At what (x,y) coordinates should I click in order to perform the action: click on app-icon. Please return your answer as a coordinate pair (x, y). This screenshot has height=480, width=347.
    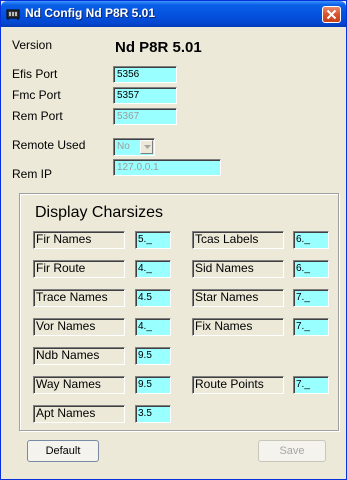
    Looking at the image, I should click on (13, 14).